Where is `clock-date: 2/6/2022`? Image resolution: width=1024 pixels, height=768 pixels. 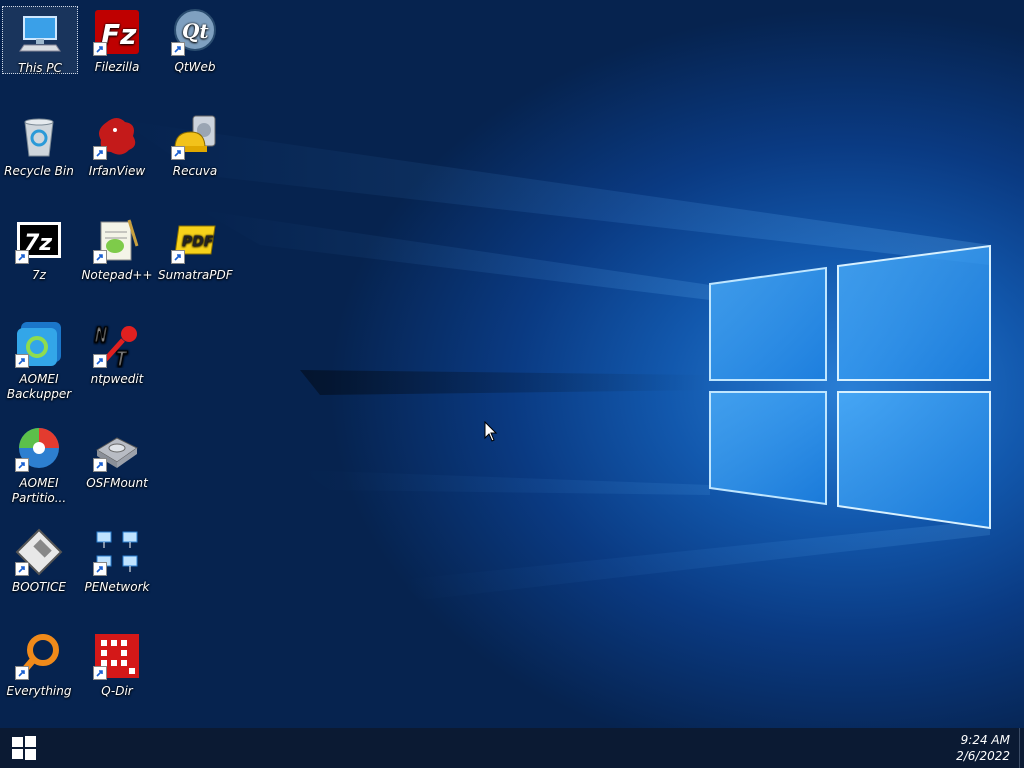 clock-date: 2/6/2022 is located at coordinates (983, 756).